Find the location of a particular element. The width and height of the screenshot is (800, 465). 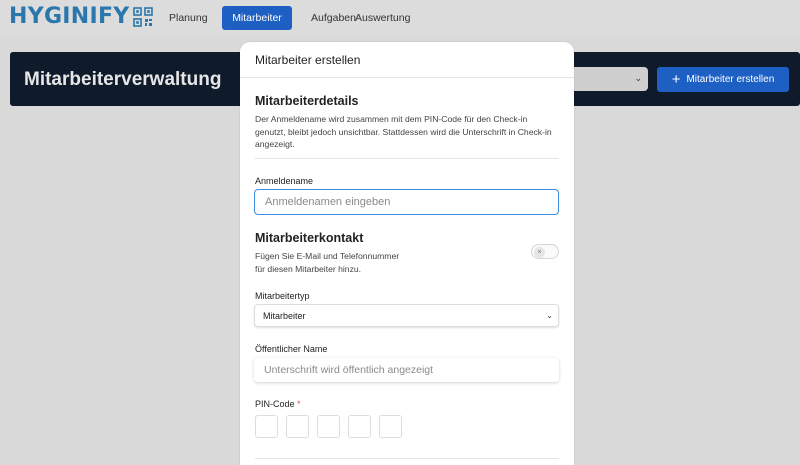

create-employee-button: + Mitarbeiter erstellen is located at coordinates (723, 79).